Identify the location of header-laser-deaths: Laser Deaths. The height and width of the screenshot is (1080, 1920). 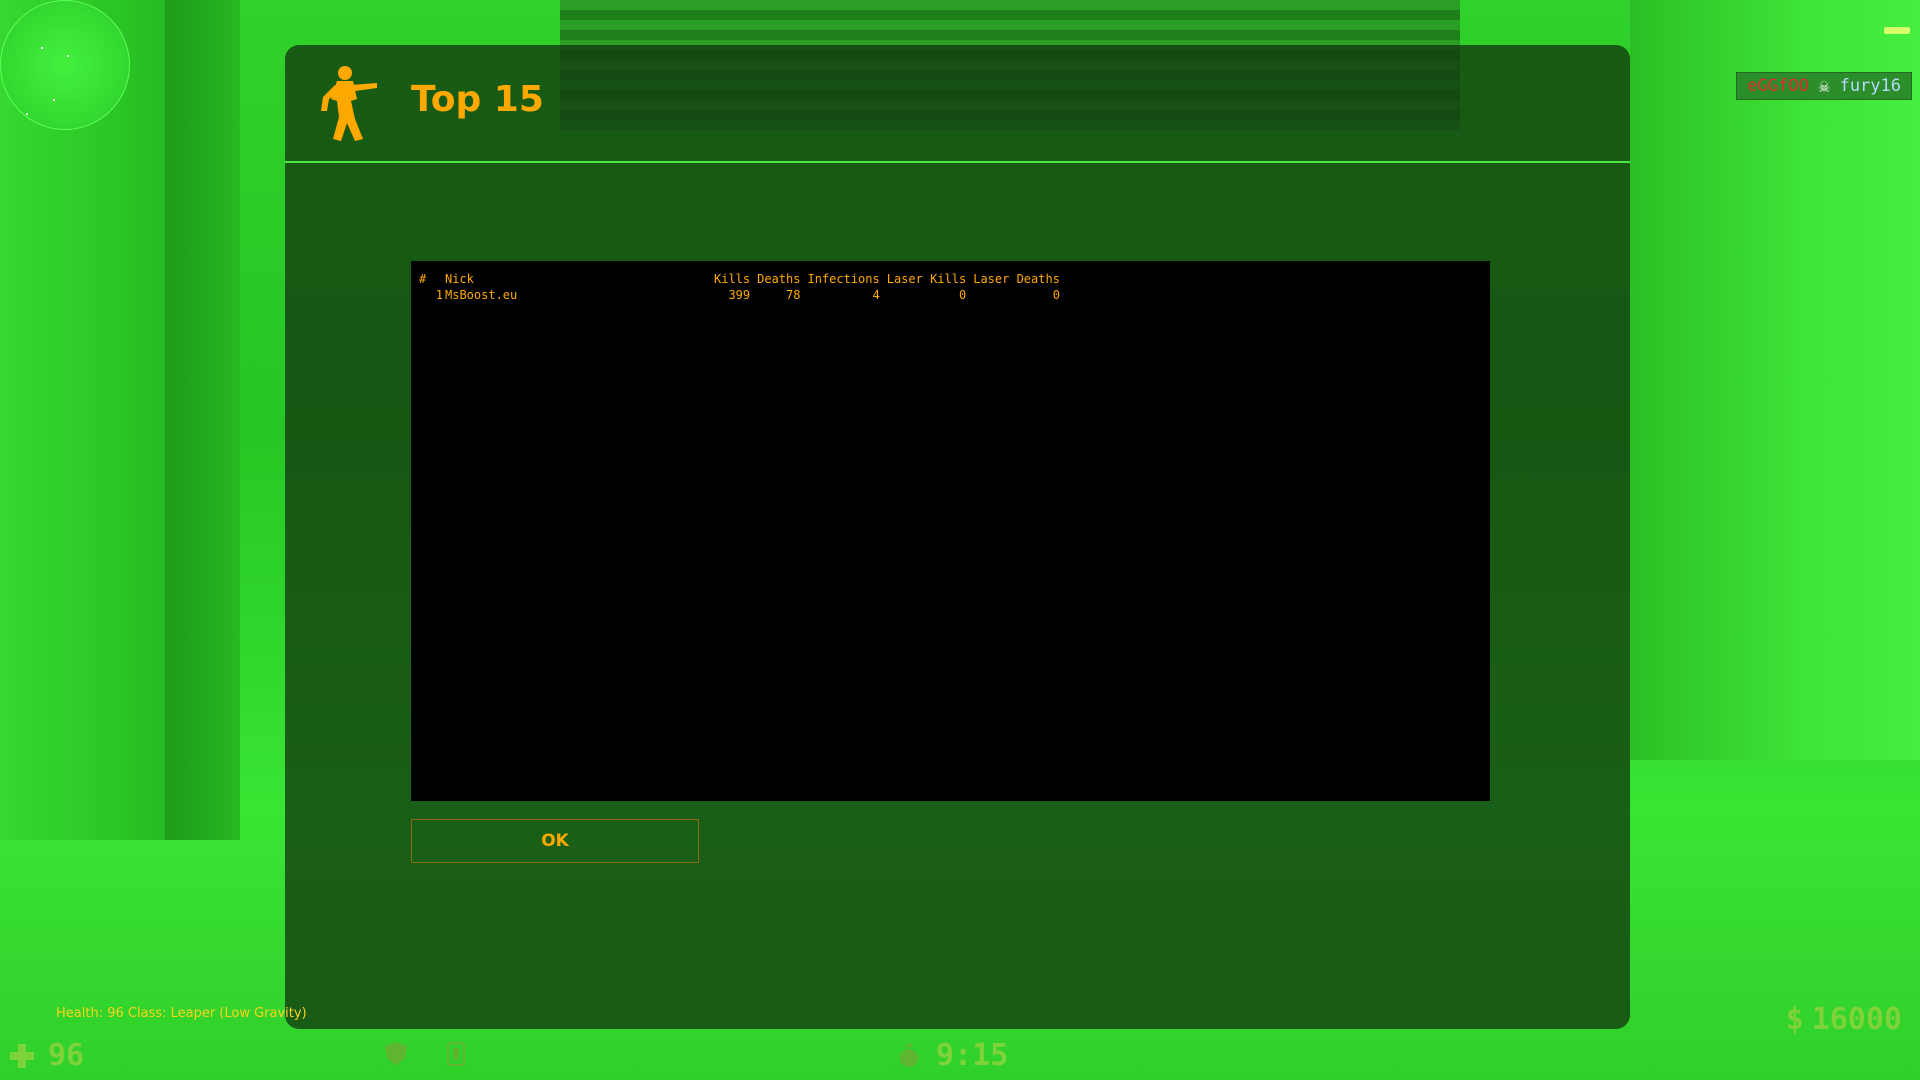
(1016, 279).